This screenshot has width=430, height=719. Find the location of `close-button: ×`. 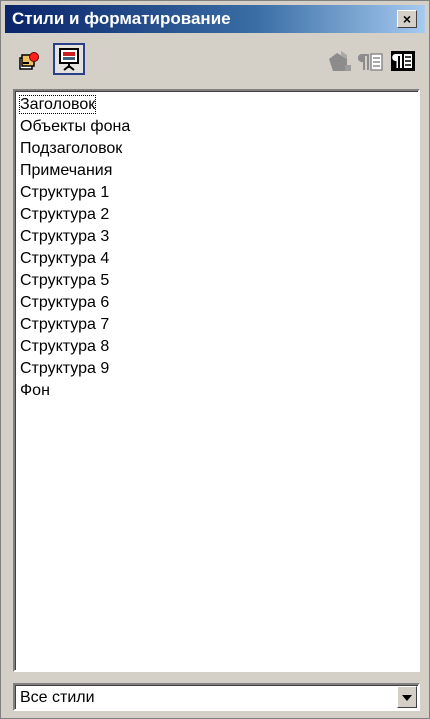

close-button: × is located at coordinates (407, 19).